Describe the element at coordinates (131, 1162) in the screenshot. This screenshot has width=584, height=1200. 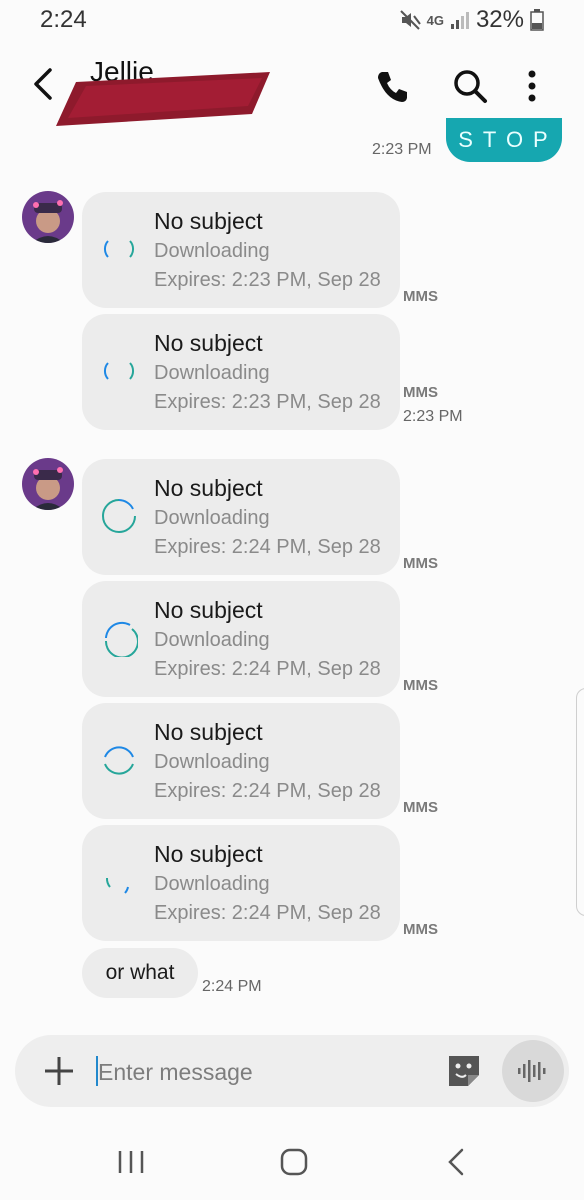
I see `recents-icon` at that location.